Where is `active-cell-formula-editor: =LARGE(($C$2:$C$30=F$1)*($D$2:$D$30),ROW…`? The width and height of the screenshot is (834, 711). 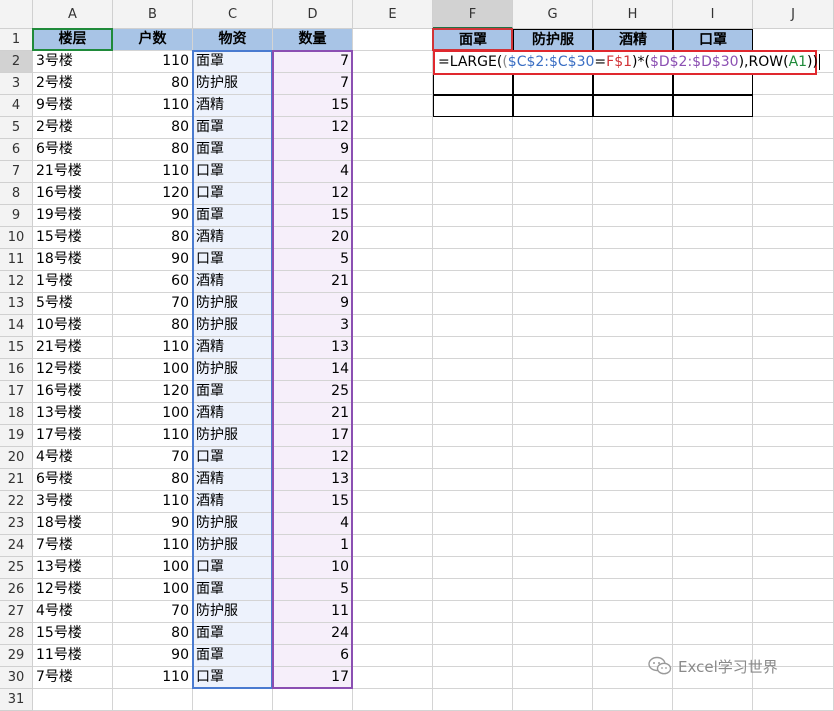
active-cell-formula-editor: =LARGE(($C$2:$C$30=F$1)*($D$2:$D$30),ROW… is located at coordinates (626, 62).